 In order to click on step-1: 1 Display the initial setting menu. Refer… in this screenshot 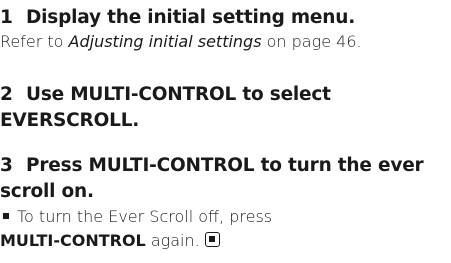, I will do `click(181, 29)`.